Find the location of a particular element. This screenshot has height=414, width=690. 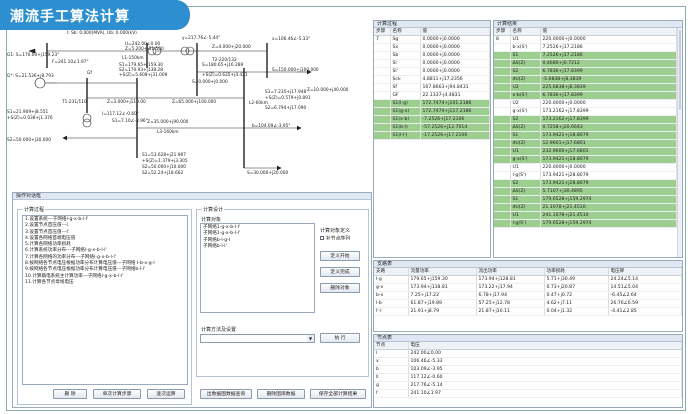

cell-name: Sb is located at coordinates (405, 55).